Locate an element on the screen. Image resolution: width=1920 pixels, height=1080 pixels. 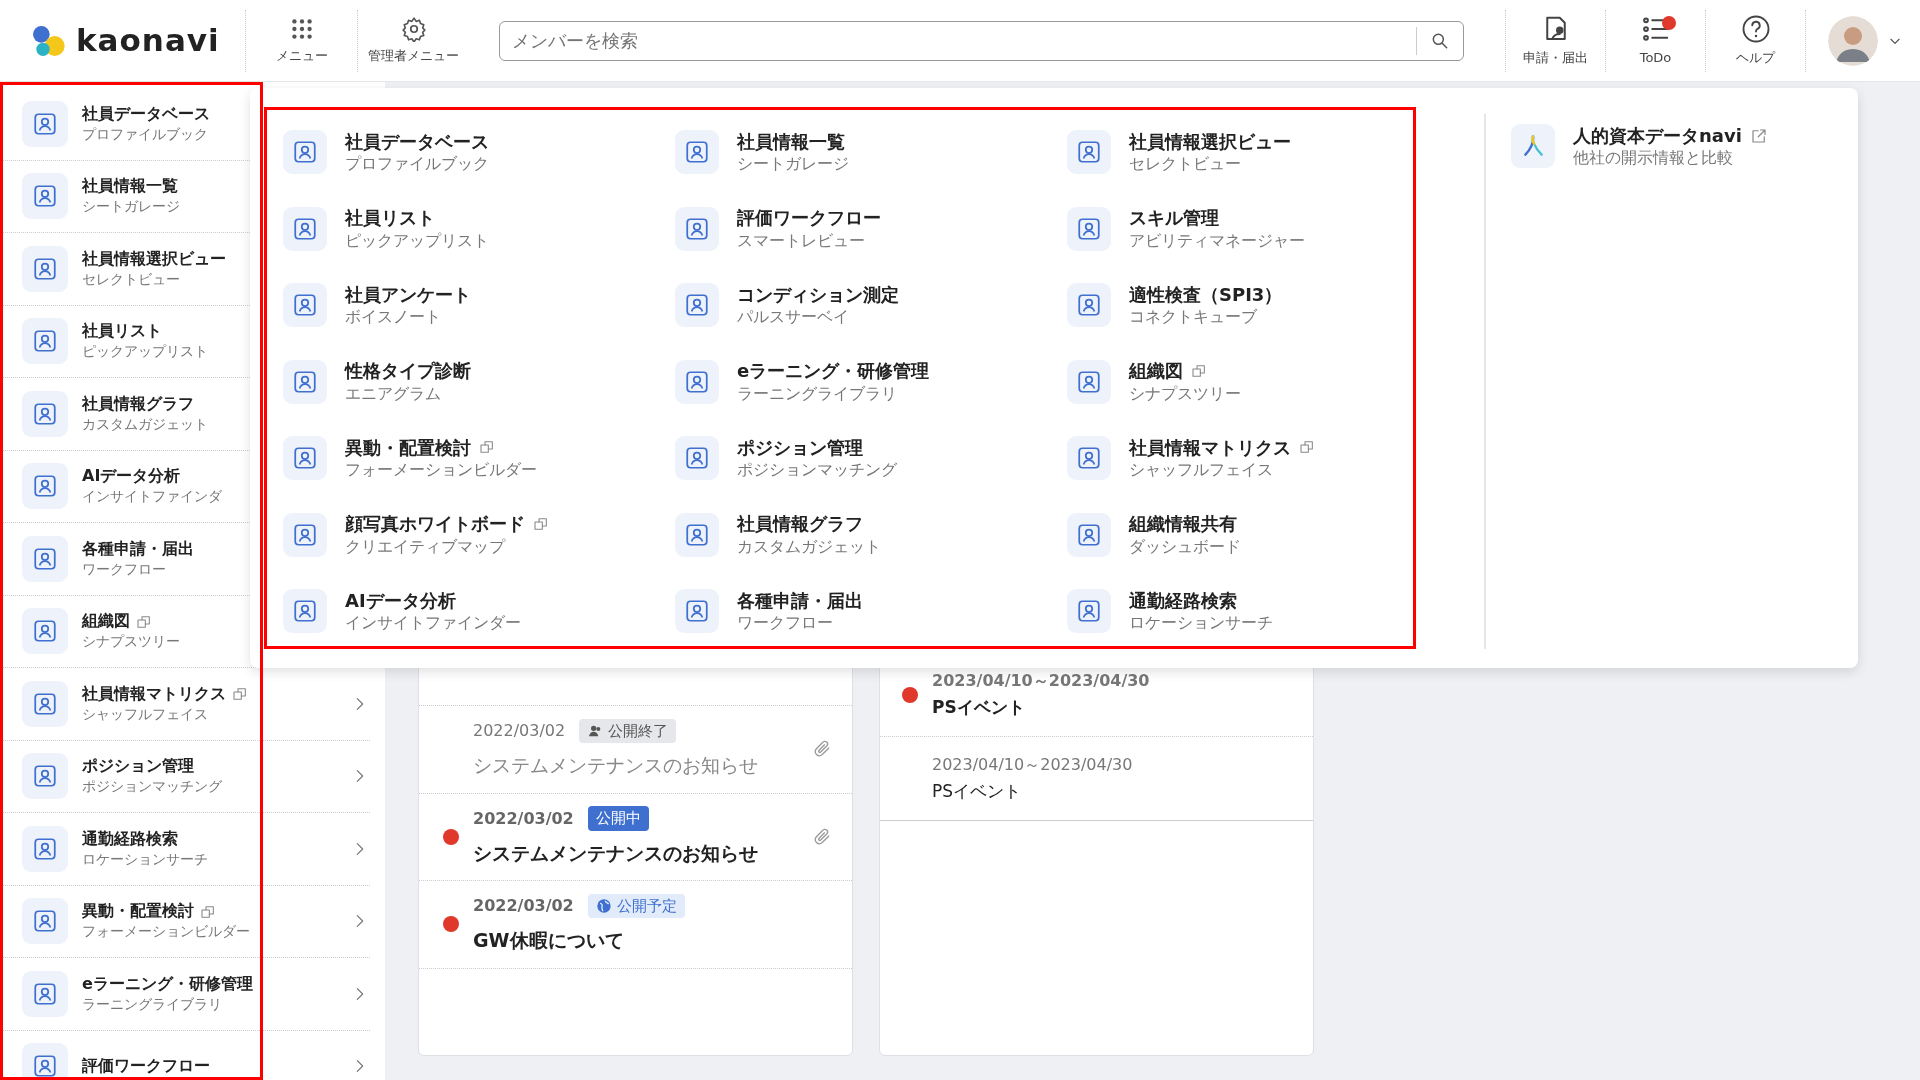
sidebar-item: ポジション管理 ポジションマッチング is located at coordinates (185, 776).